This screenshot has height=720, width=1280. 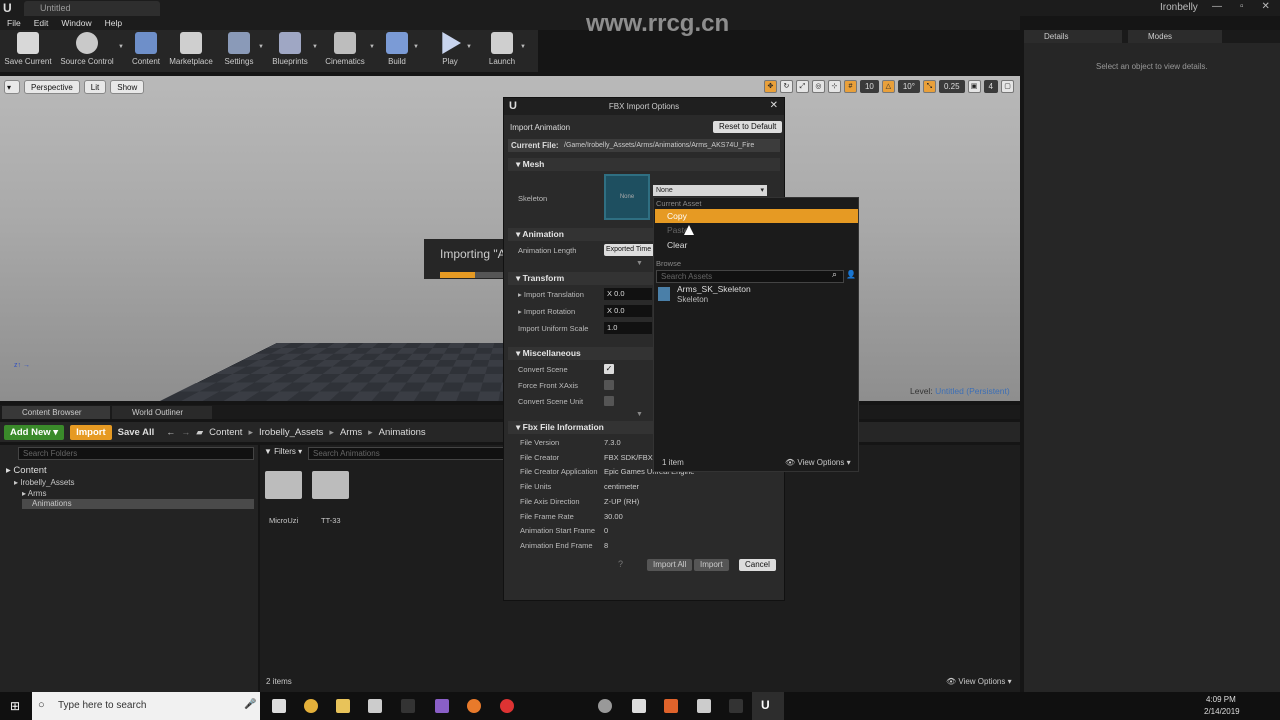 What do you see at coordinates (279, 706) in the screenshot?
I see `task-view-icon` at bounding box center [279, 706].